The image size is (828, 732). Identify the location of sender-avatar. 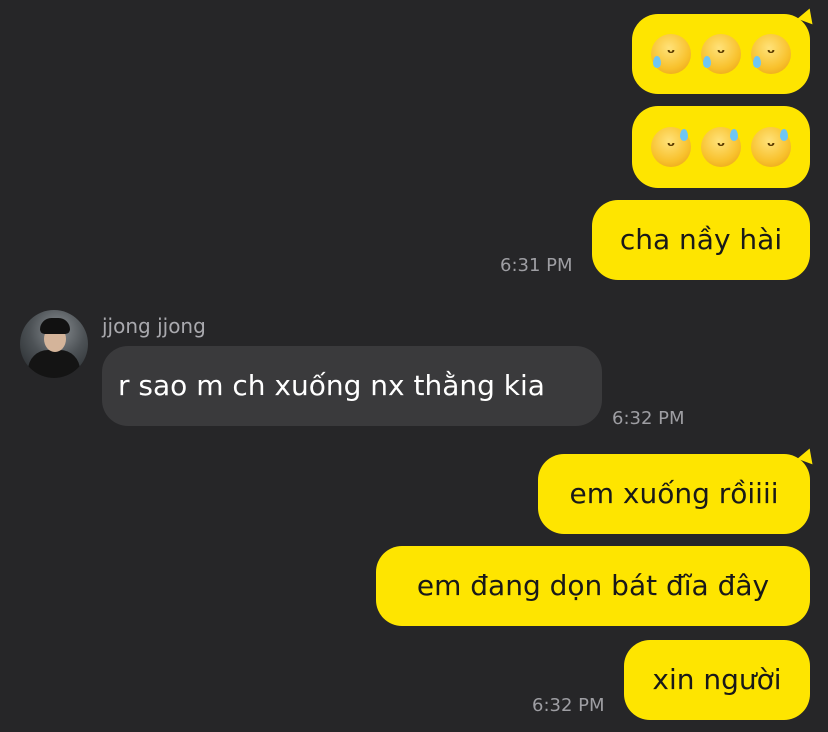
(54, 344).